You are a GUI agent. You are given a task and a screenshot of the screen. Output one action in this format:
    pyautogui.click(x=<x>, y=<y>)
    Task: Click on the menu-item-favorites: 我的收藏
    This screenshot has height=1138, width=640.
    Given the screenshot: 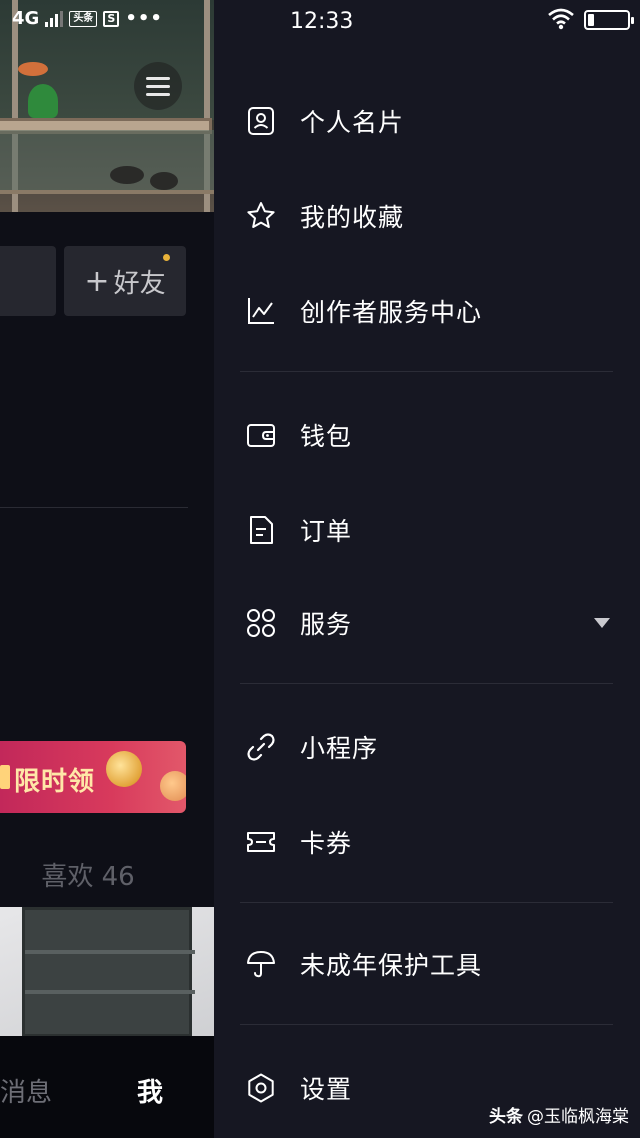 What is the action you would take?
    pyautogui.click(x=427, y=216)
    